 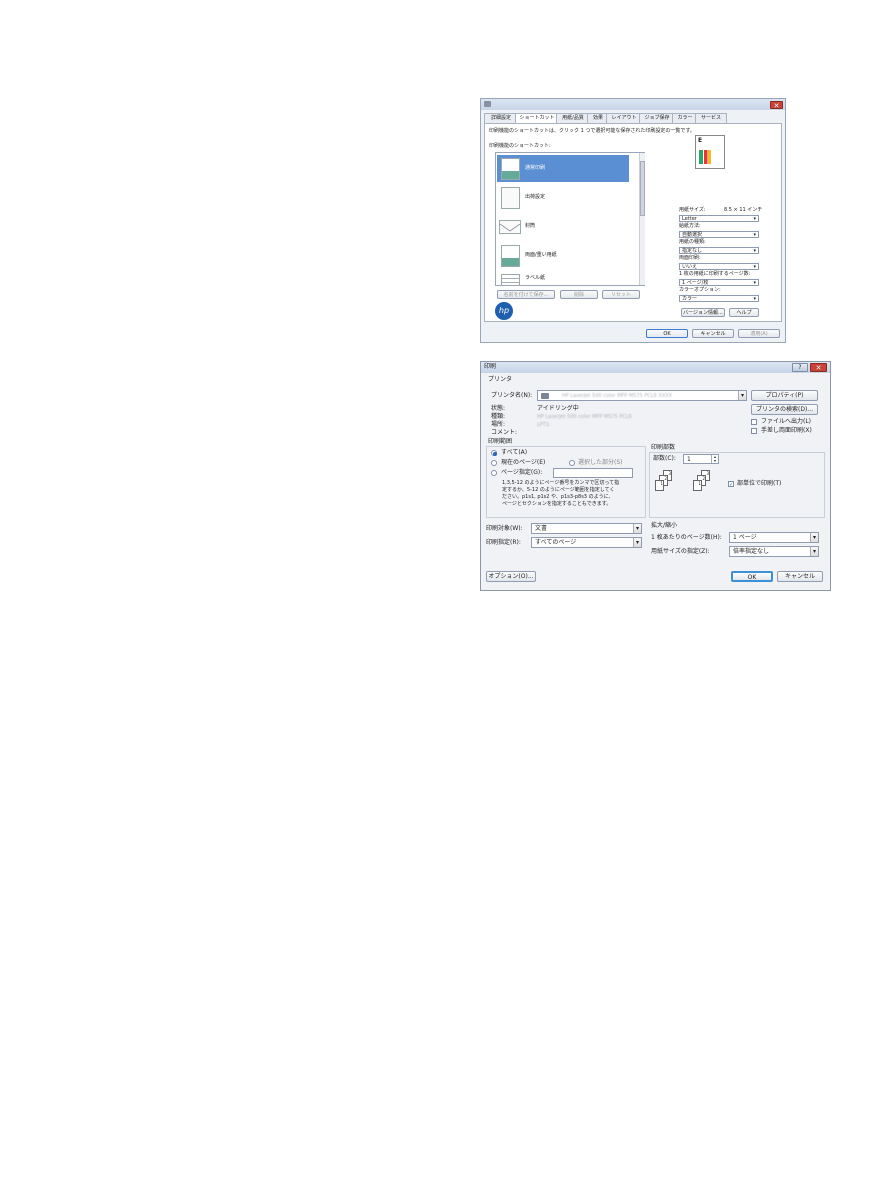 What do you see at coordinates (754, 422) in the screenshot?
I see `print-to-file-checkbox` at bounding box center [754, 422].